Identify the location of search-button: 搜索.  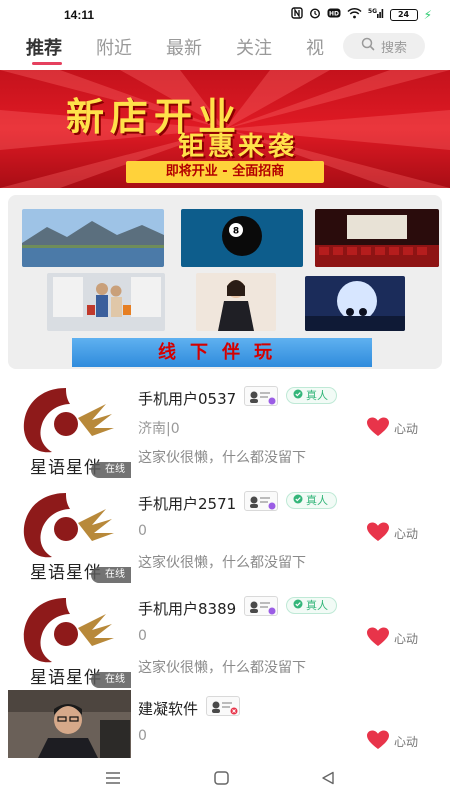
(384, 46).